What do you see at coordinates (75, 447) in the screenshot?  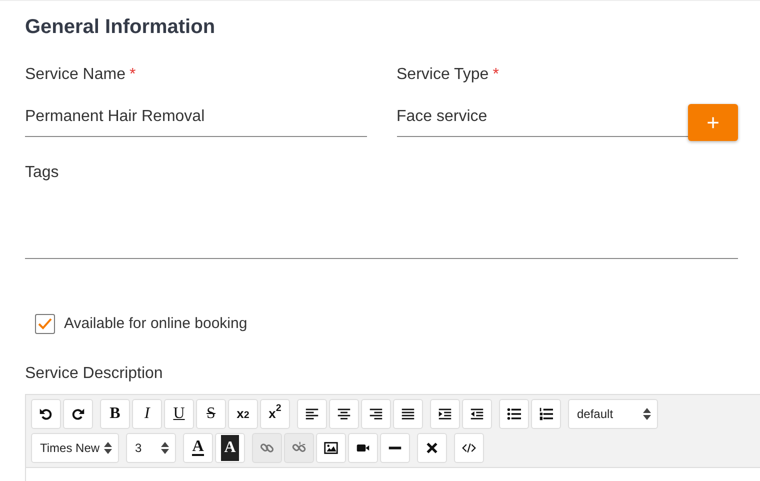 I see `dropdown-select: Times New` at bounding box center [75, 447].